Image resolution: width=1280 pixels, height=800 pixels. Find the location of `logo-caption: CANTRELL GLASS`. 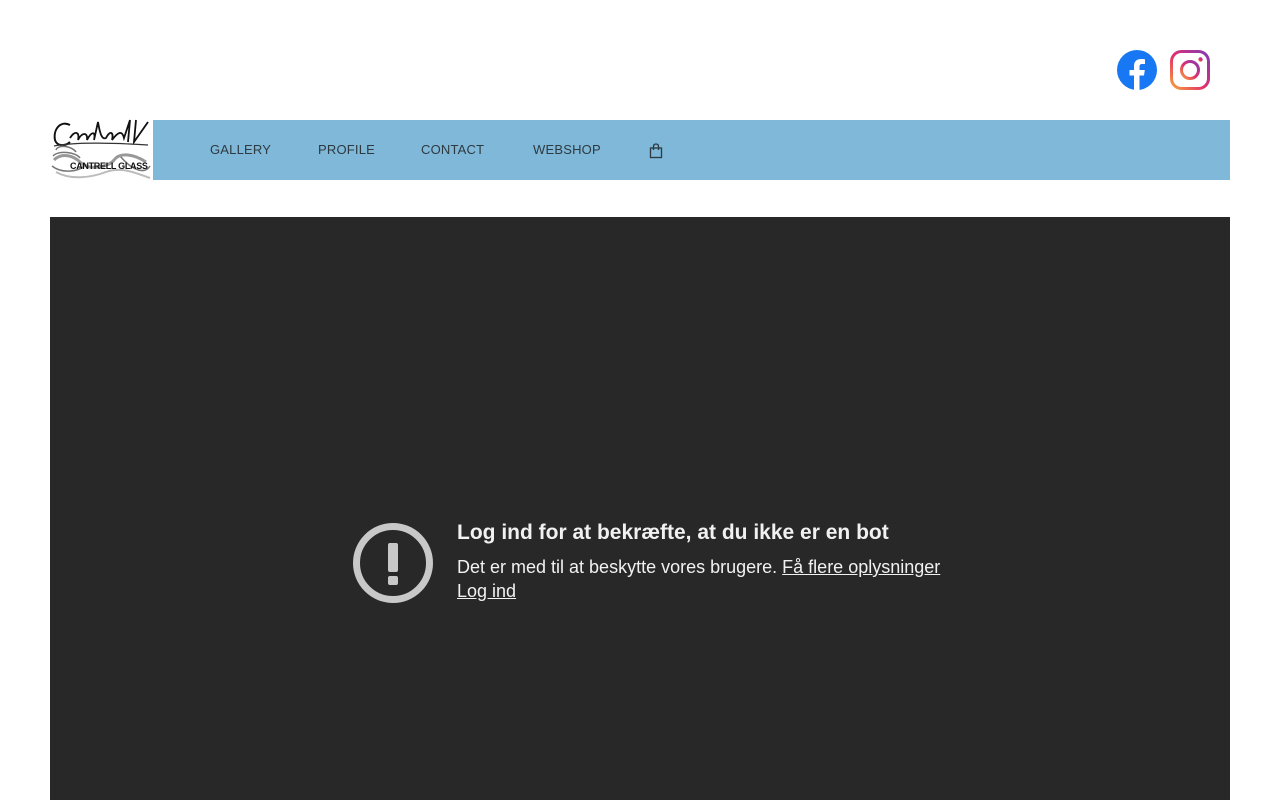

logo-caption: CANTRELL GLASS is located at coordinates (109, 166).